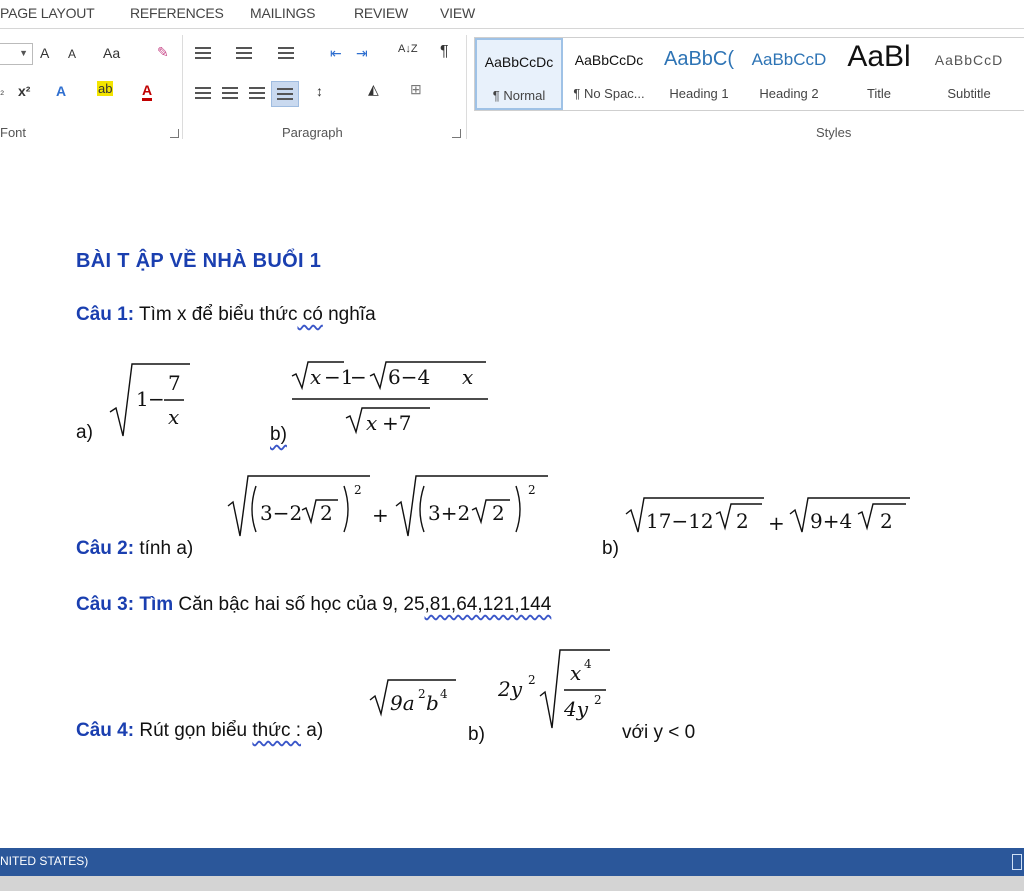 This screenshot has width=1024, height=891. What do you see at coordinates (142, 399) in the screenshot?
I see `math-q1a-one: 1` at bounding box center [142, 399].